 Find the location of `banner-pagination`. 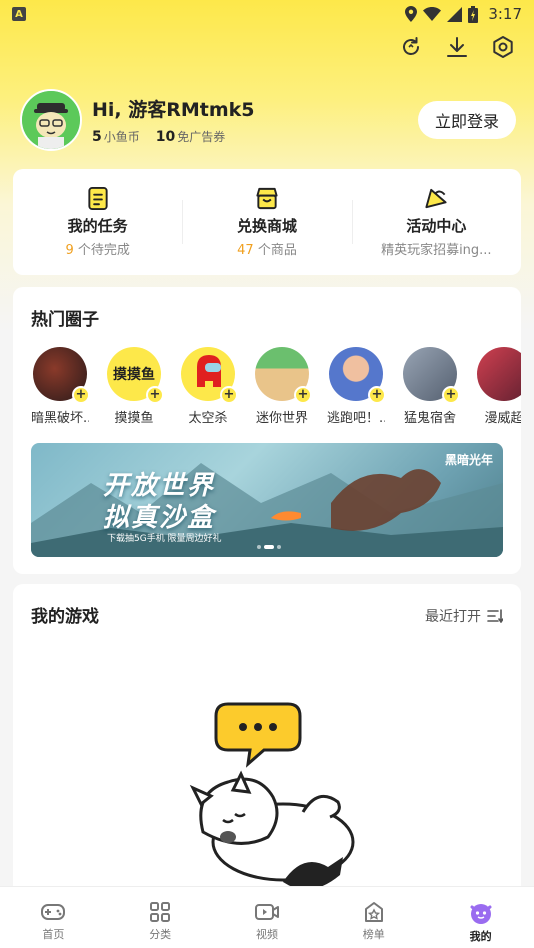

banner-pagination is located at coordinates (269, 547).